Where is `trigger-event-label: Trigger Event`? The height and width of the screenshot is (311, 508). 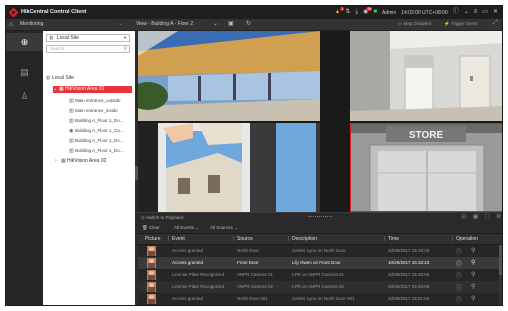 trigger-event-label: Trigger Event is located at coordinates (464, 23).